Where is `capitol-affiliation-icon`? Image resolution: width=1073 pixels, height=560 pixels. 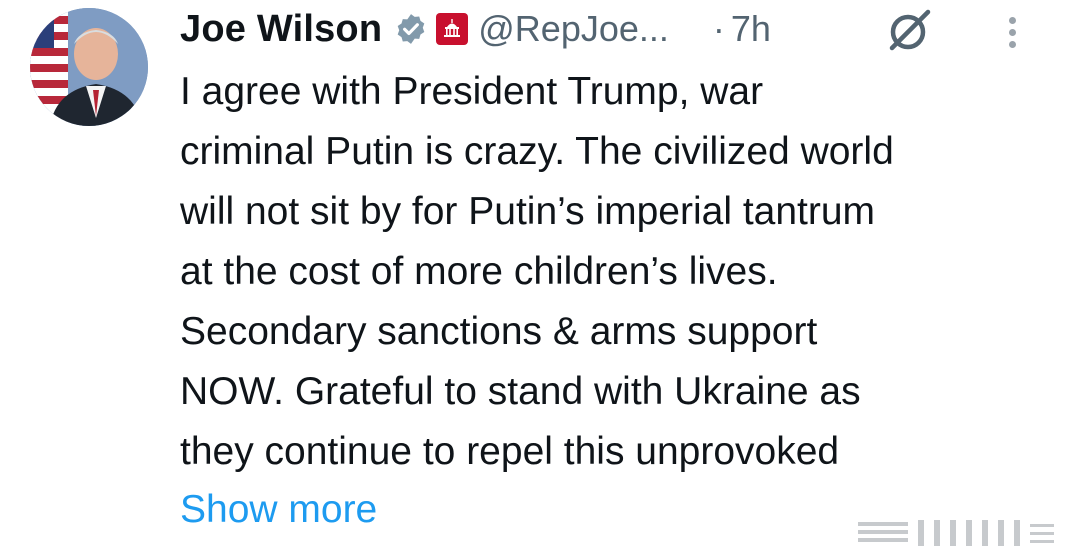
capitol-affiliation-icon is located at coordinates (452, 29).